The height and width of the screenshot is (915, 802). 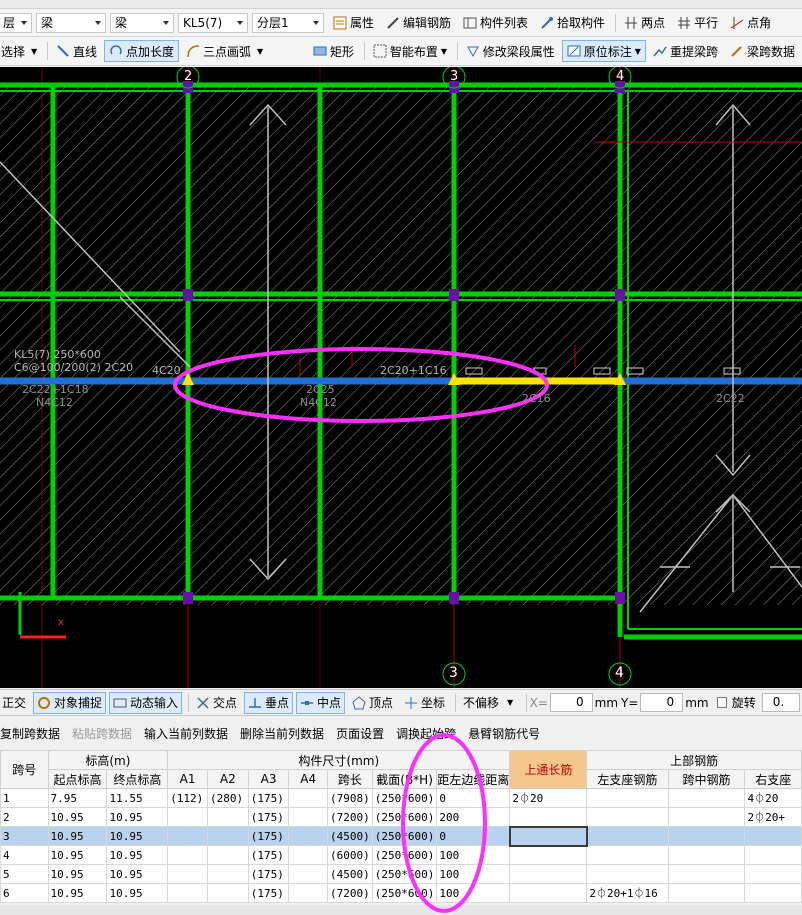 What do you see at coordinates (773, 798) in the screenshot?
I see `table-cell-right: 4⏀20` at bounding box center [773, 798].